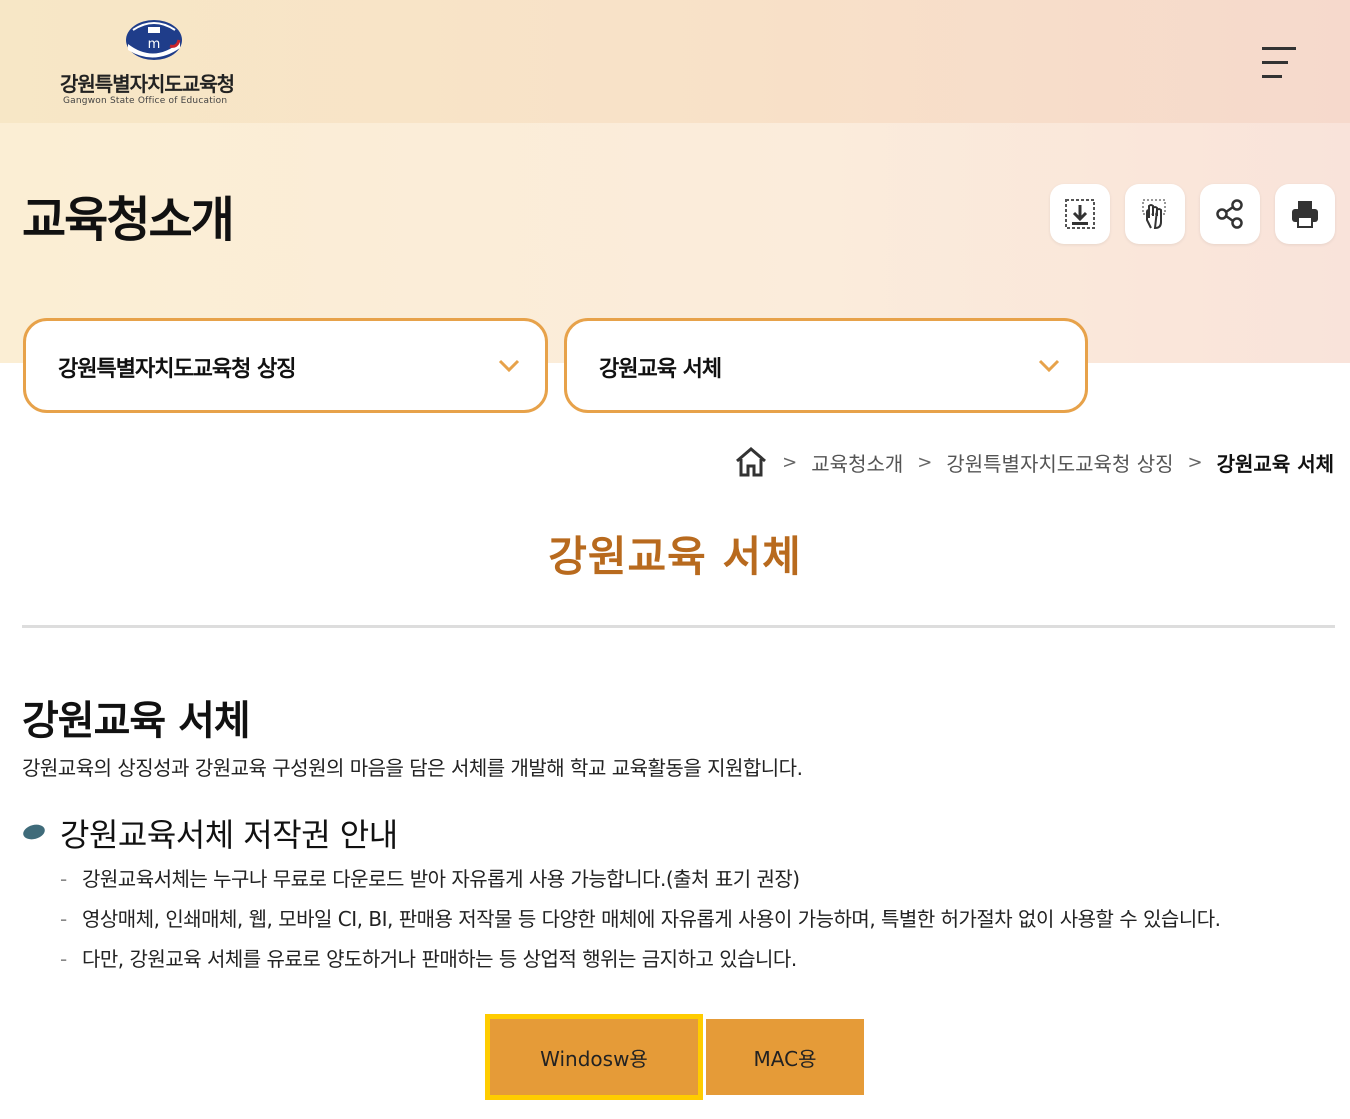 The width and height of the screenshot is (1350, 1119). I want to click on breadcrumb-item: 강원특별자치도교육청 상징, so click(1059, 462).